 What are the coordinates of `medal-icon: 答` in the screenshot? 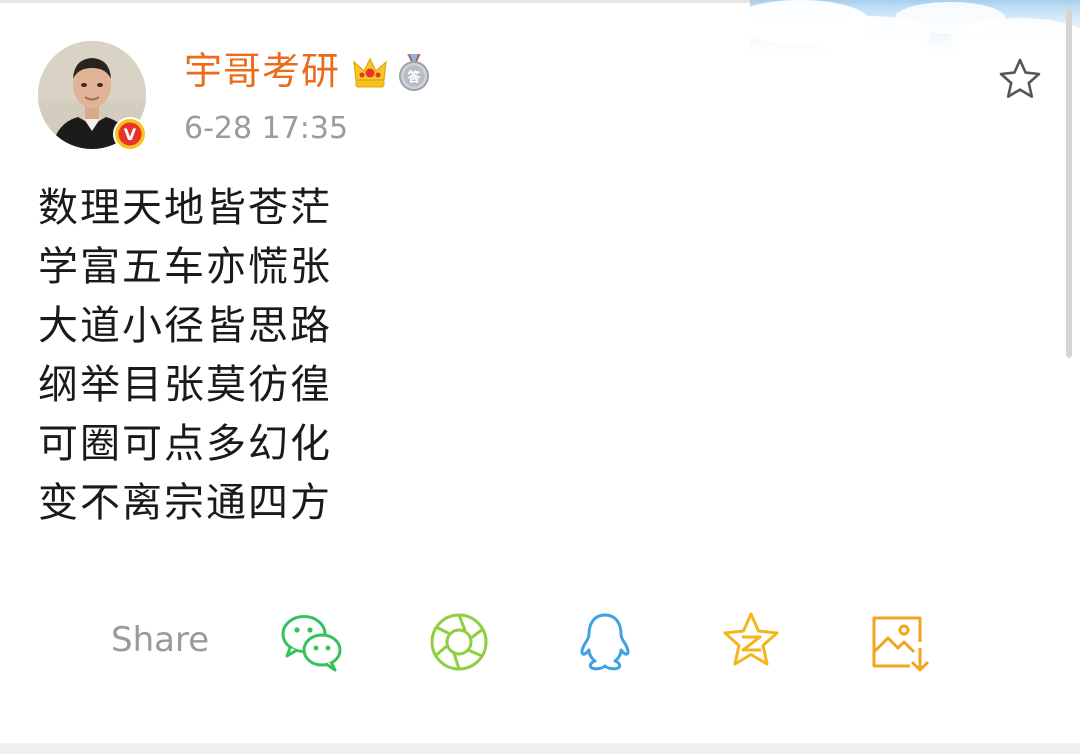 It's located at (414, 72).